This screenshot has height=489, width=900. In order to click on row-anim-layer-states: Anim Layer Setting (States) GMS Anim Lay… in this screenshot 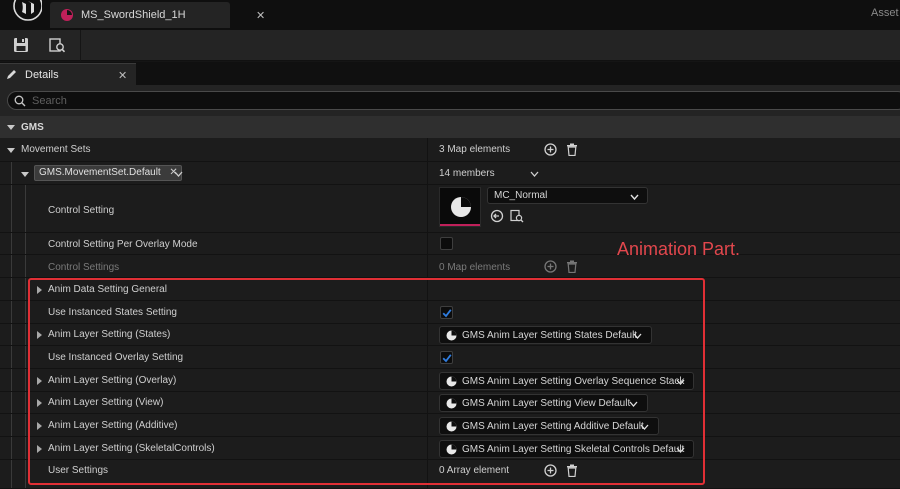, I will do `click(450, 335)`.